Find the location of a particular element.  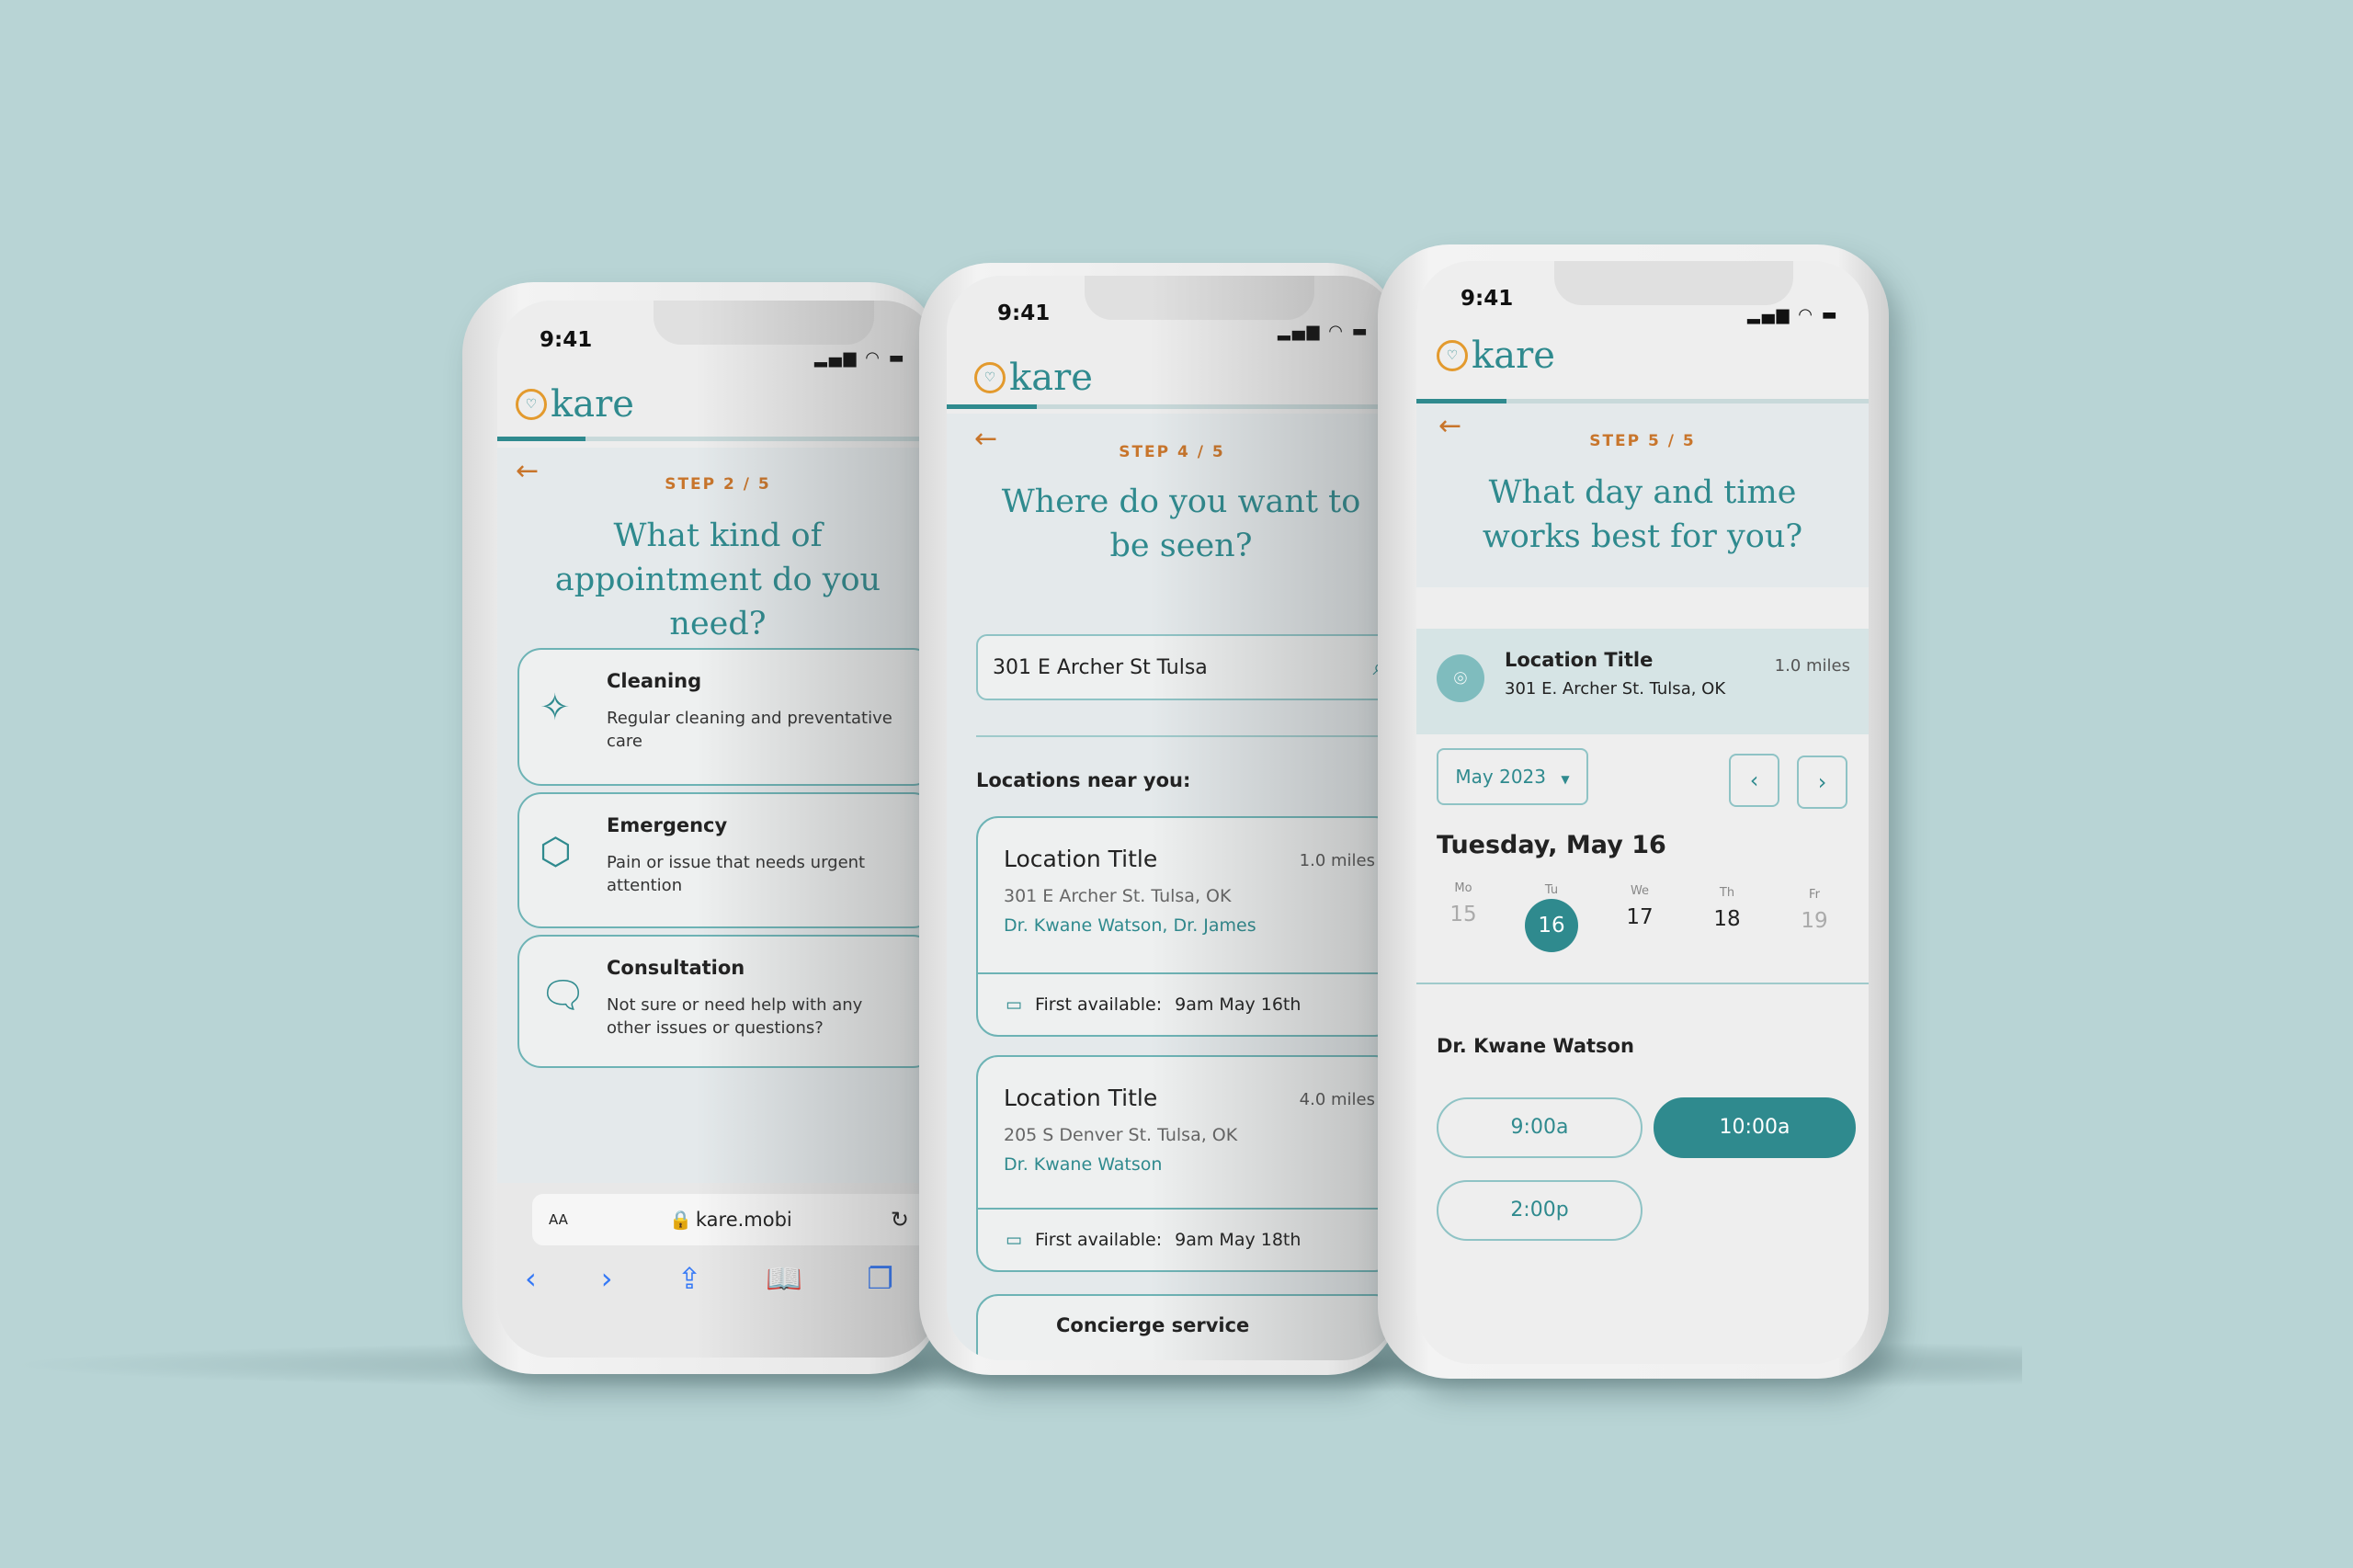

doctor-name: Dr. Kwane Watson is located at coordinates (1535, 1046).